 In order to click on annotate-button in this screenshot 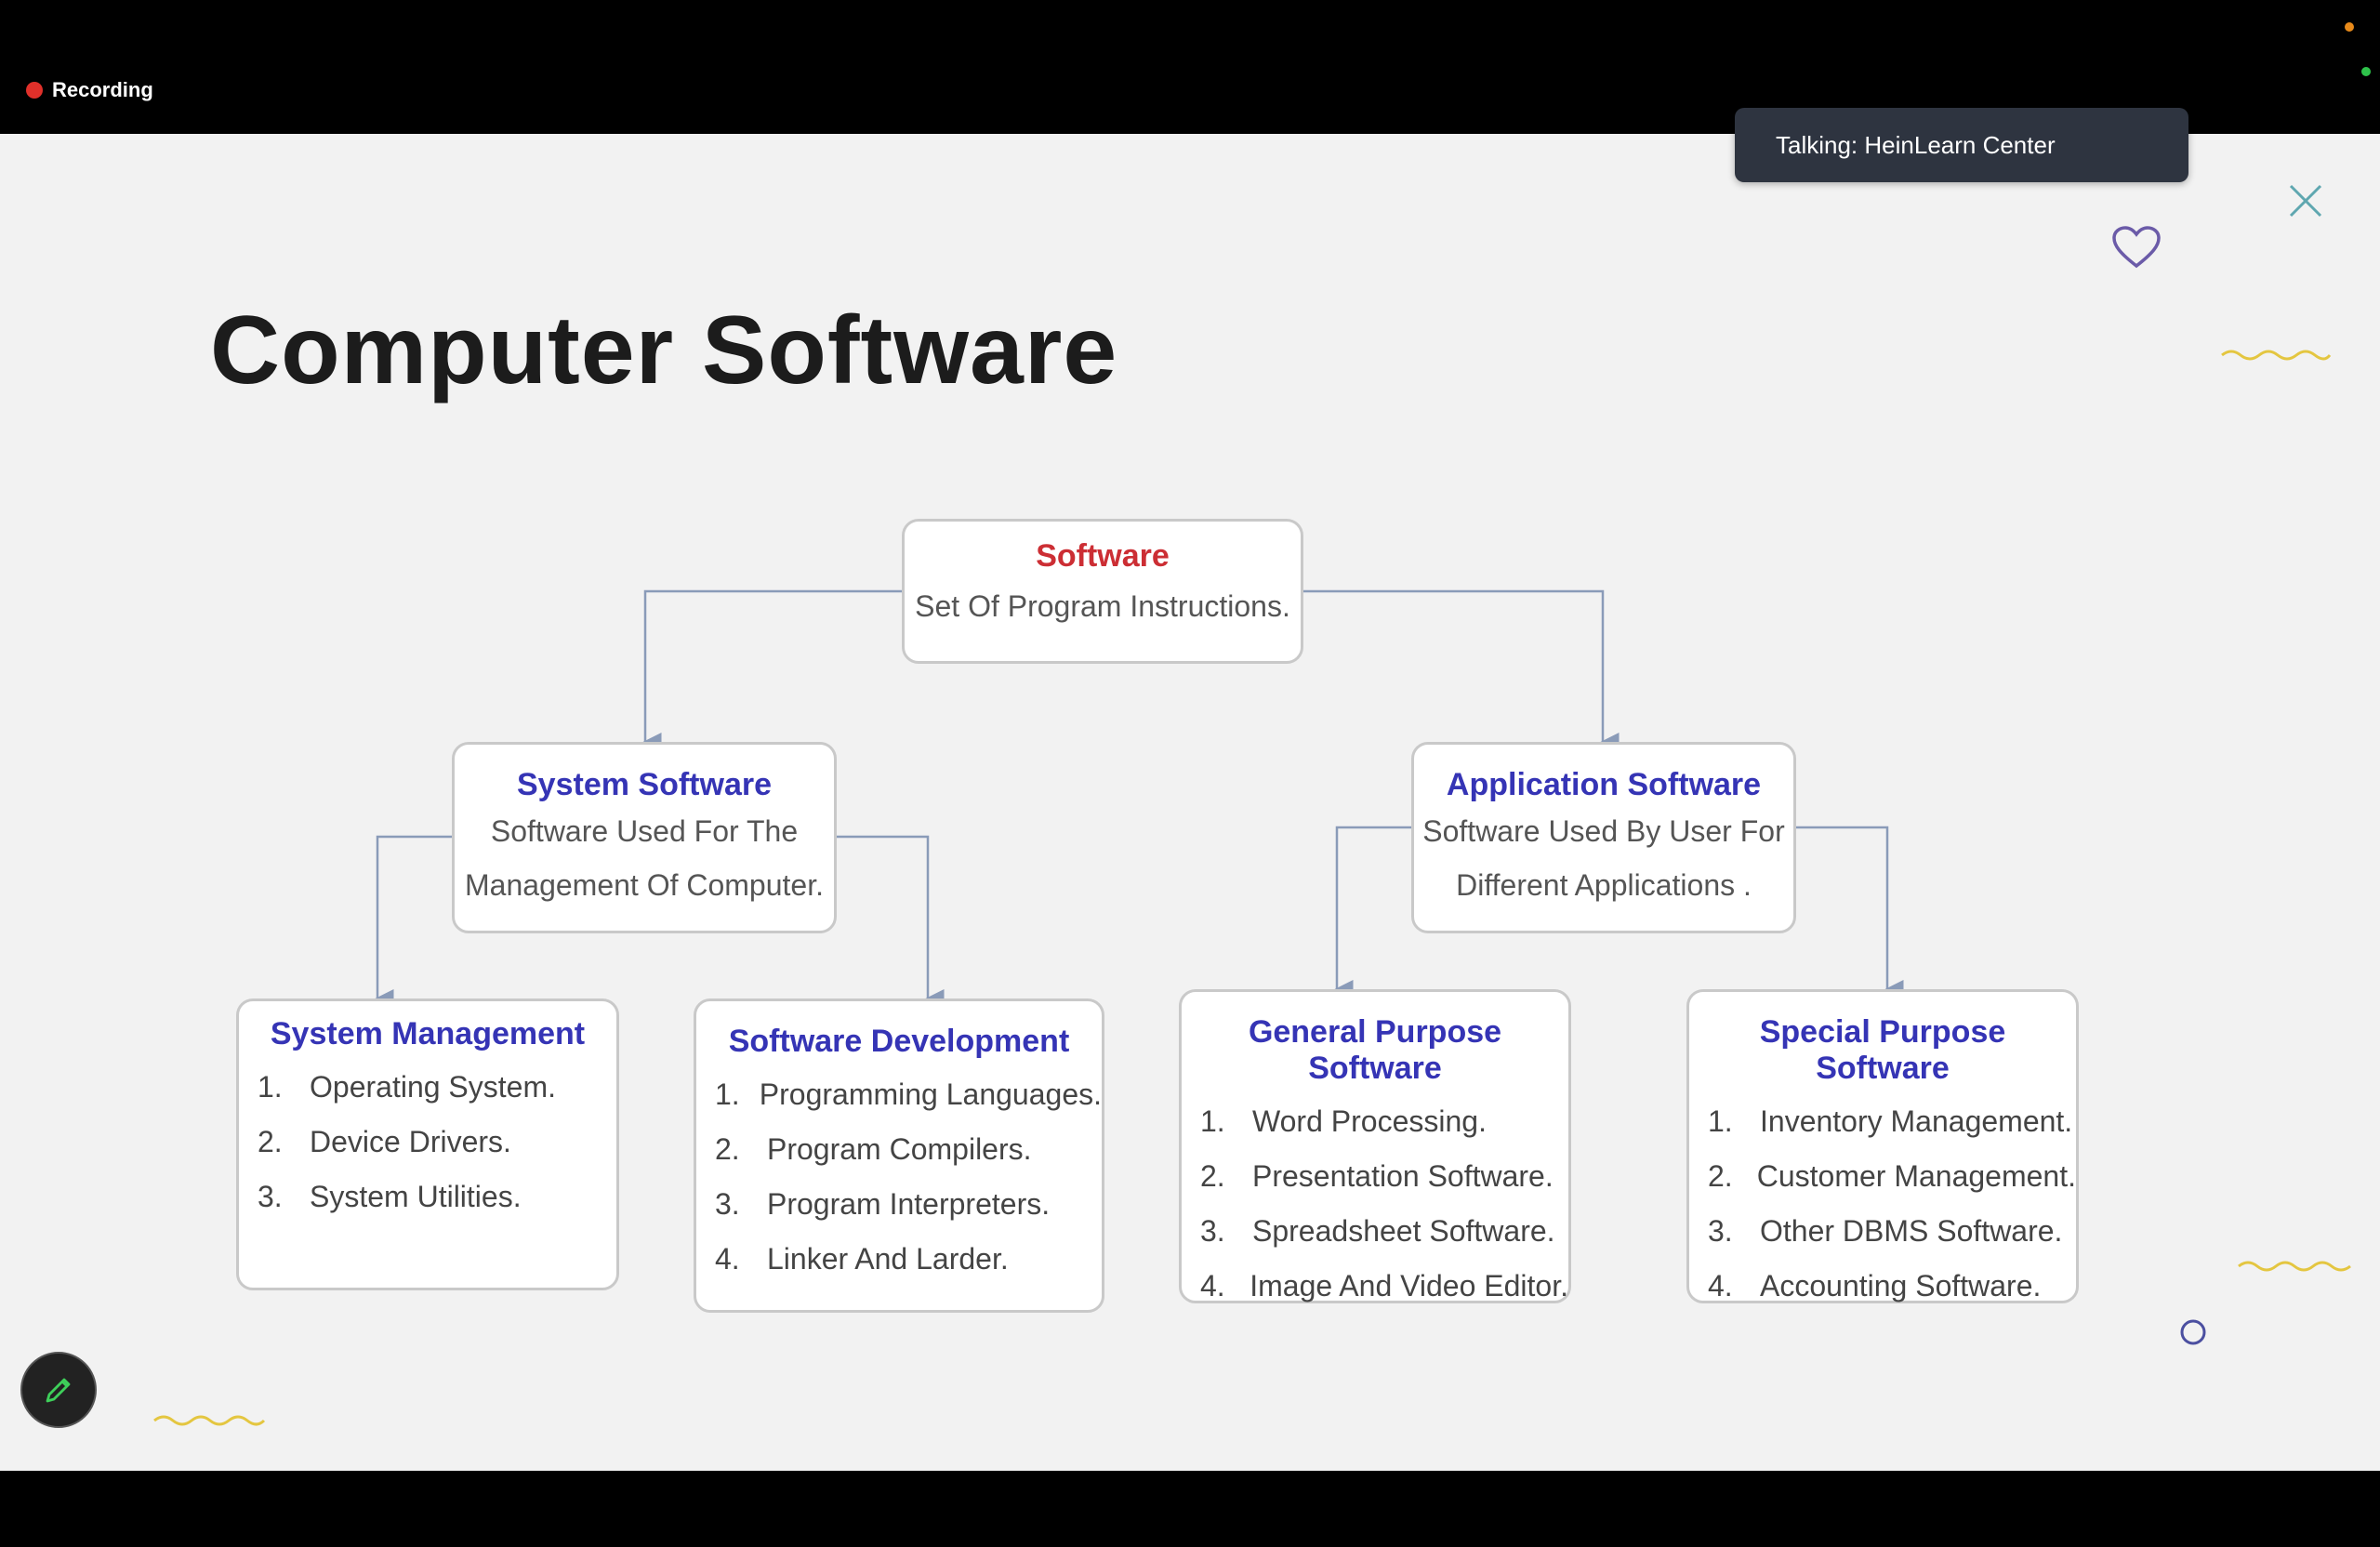, I will do `click(58, 1390)`.